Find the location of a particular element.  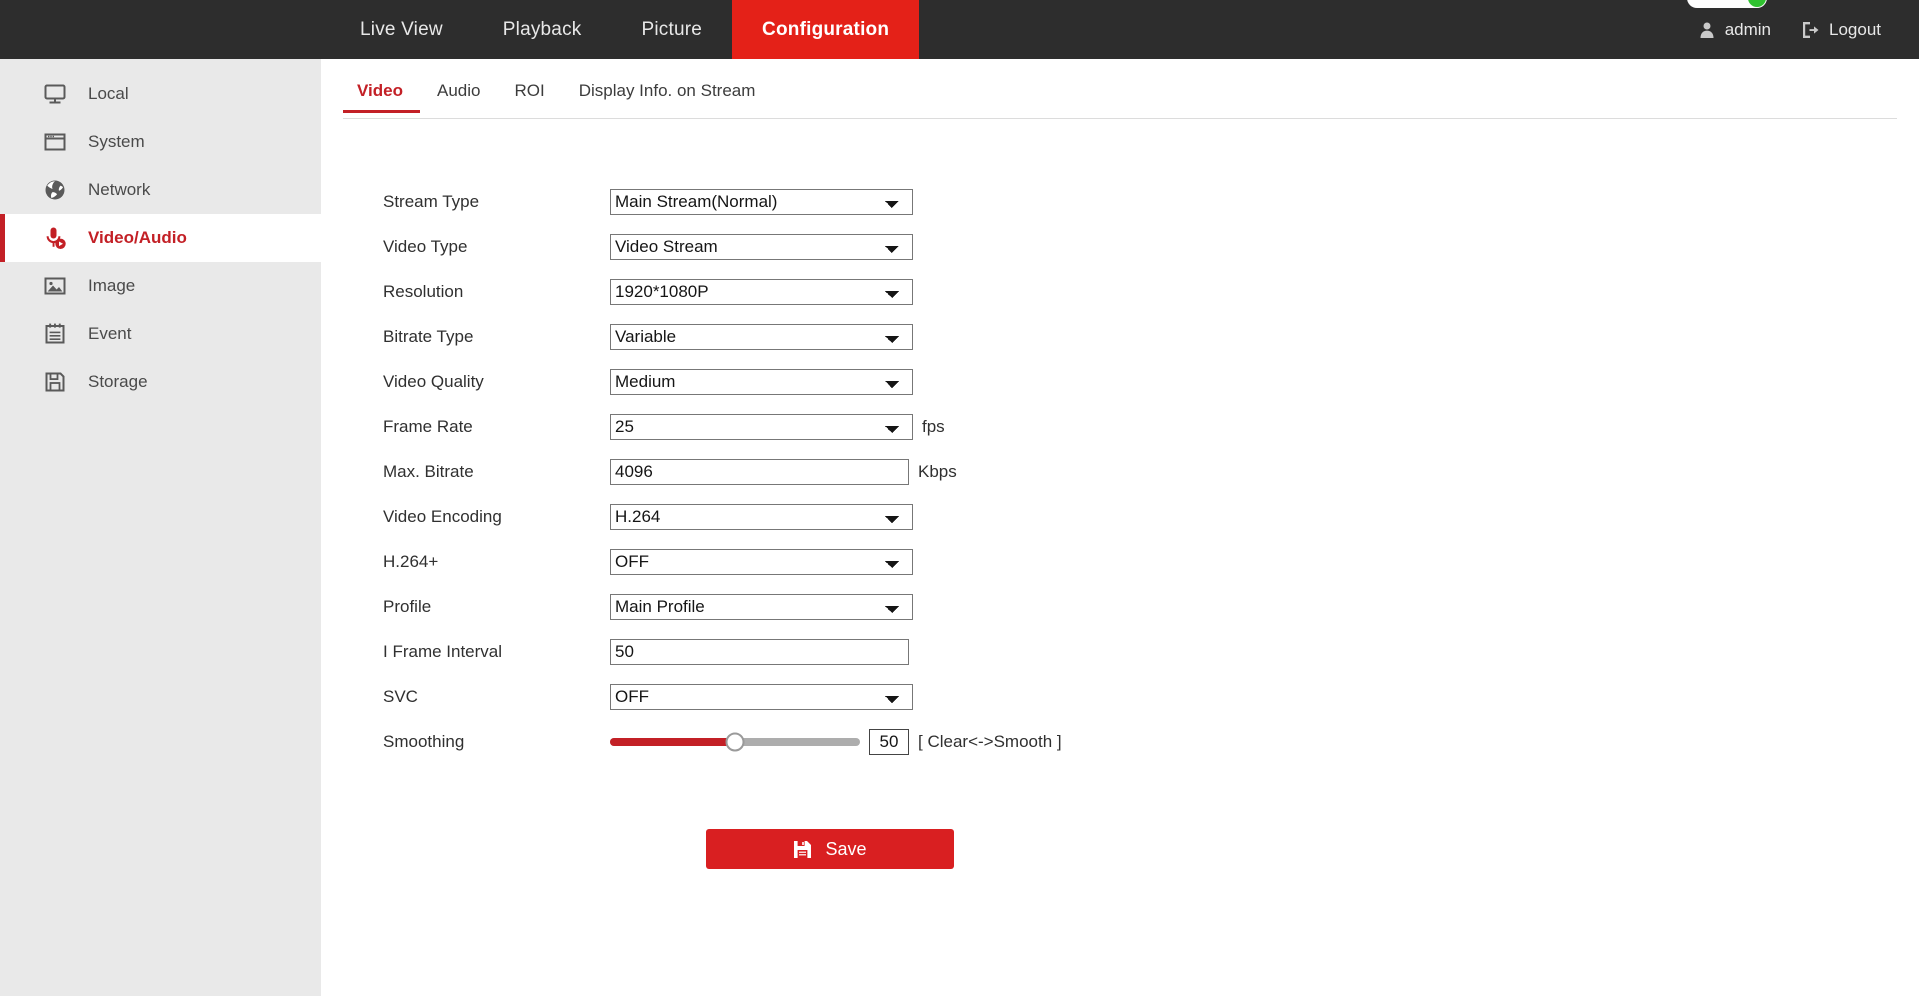

nav-tab-label: Configuration is located at coordinates (826, 29).